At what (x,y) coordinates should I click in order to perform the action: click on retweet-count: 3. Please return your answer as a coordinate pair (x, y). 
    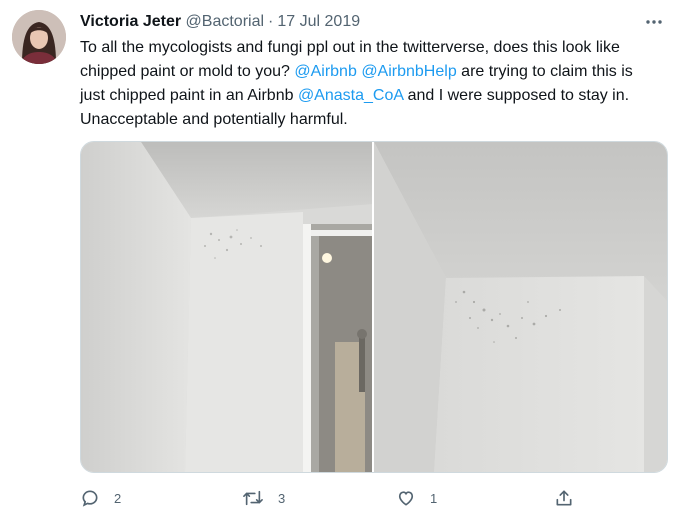
    Looking at the image, I should click on (282, 498).